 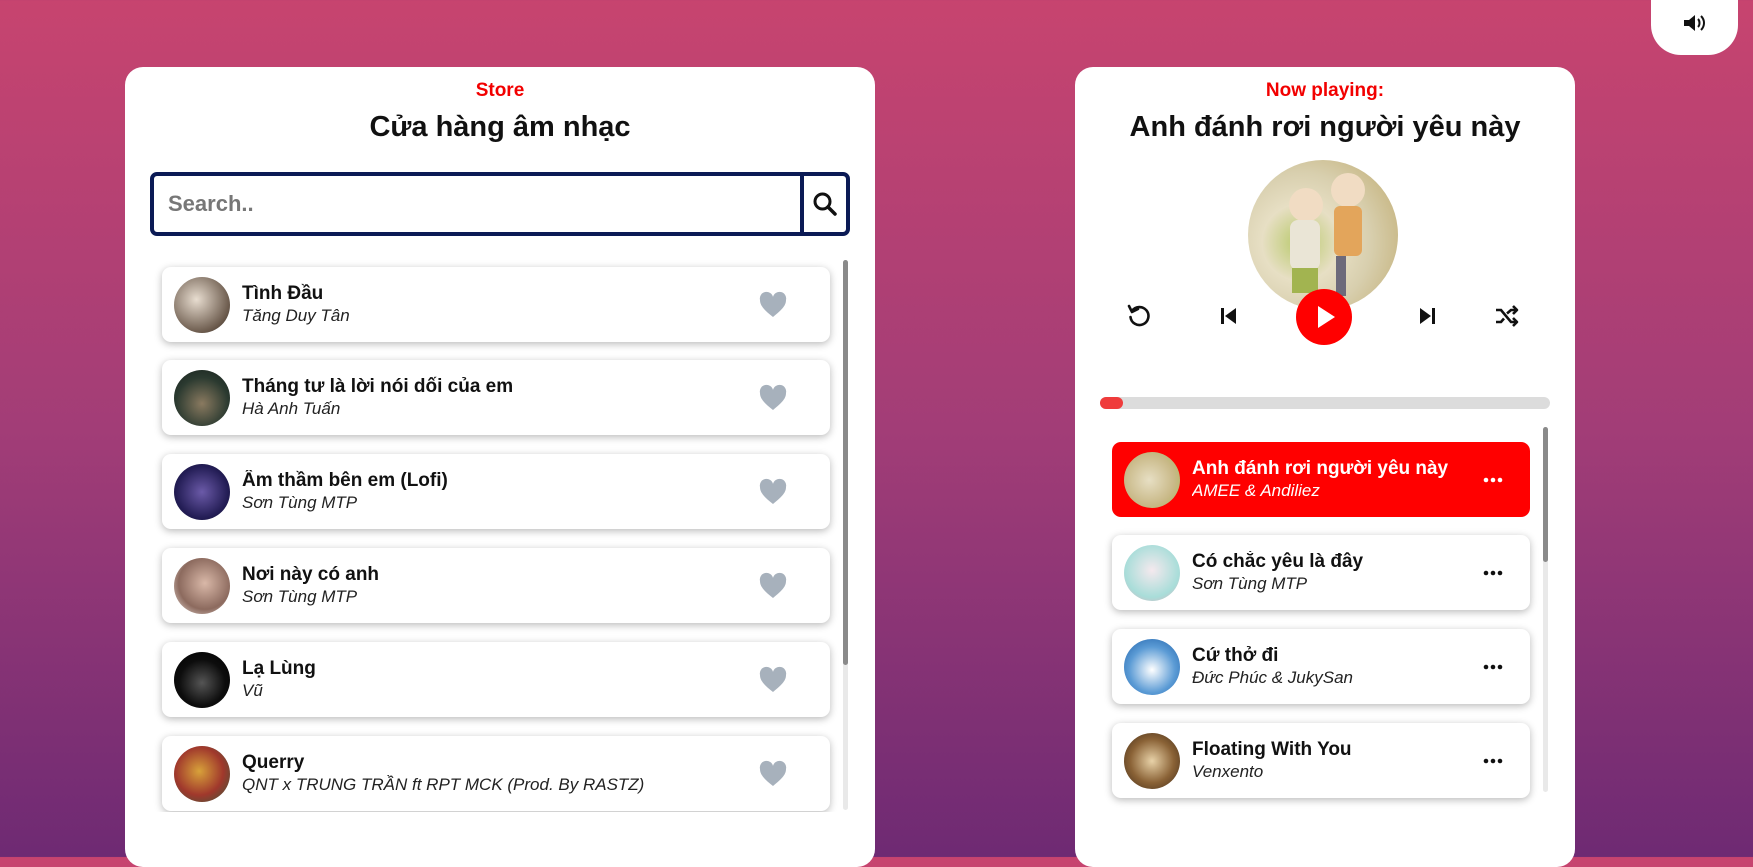 What do you see at coordinates (1111, 403) in the screenshot?
I see `progress-fill` at bounding box center [1111, 403].